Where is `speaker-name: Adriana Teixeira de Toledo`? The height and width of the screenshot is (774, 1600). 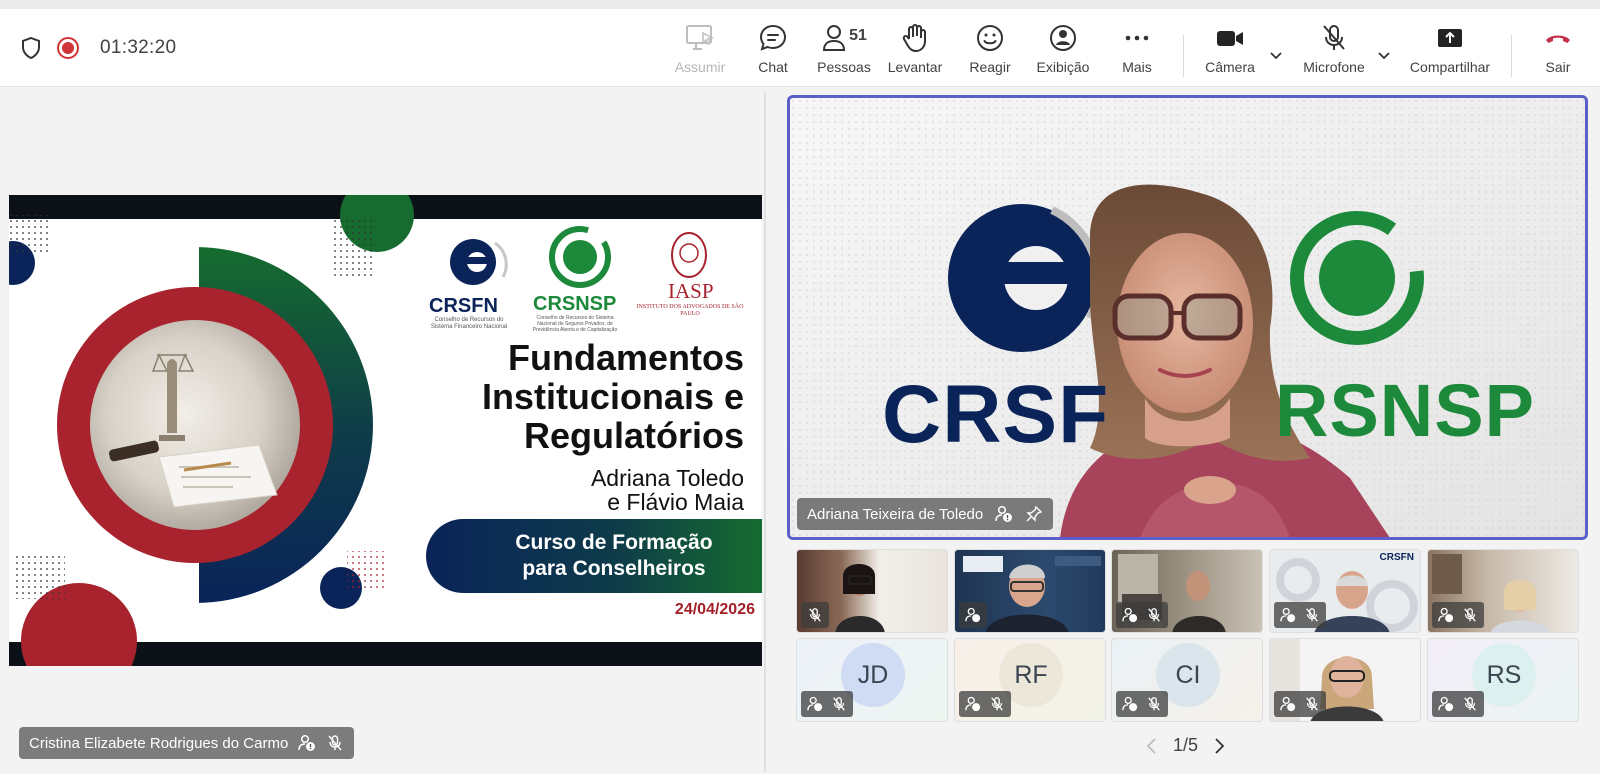
speaker-name: Adriana Teixeira de Toledo is located at coordinates (895, 514).